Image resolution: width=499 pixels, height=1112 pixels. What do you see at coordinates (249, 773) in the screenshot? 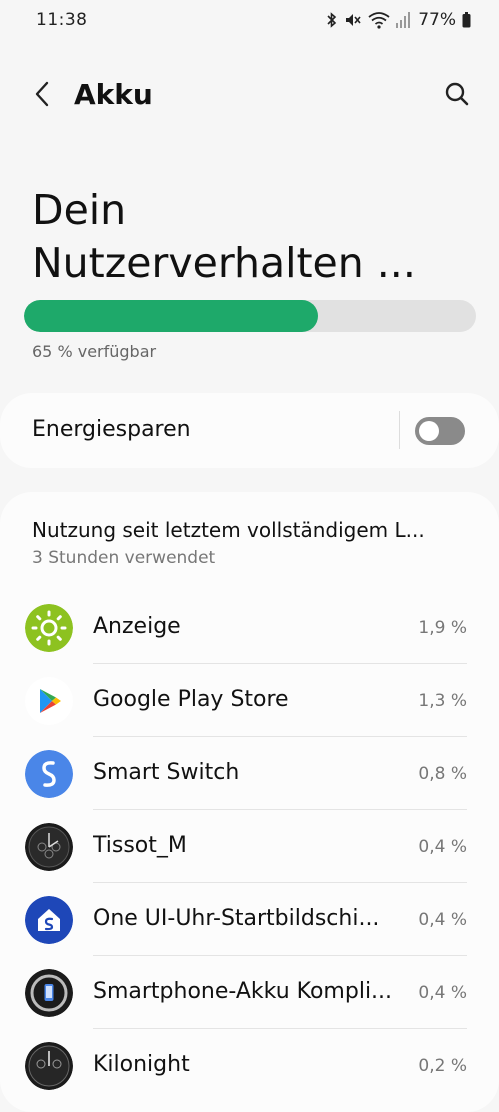
I see `app-usage-row-smart-switch: Smart Switch 0,8 %` at bounding box center [249, 773].